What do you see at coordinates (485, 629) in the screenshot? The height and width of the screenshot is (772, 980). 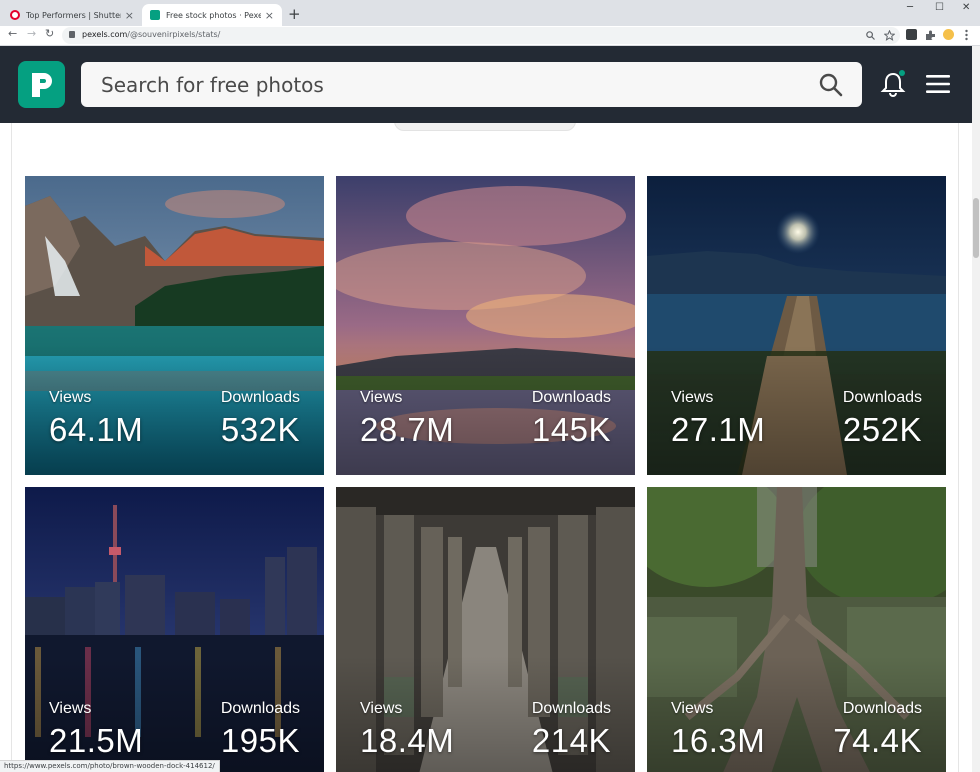 I see `photo-card: Views Downloads 18.4M 214K` at bounding box center [485, 629].